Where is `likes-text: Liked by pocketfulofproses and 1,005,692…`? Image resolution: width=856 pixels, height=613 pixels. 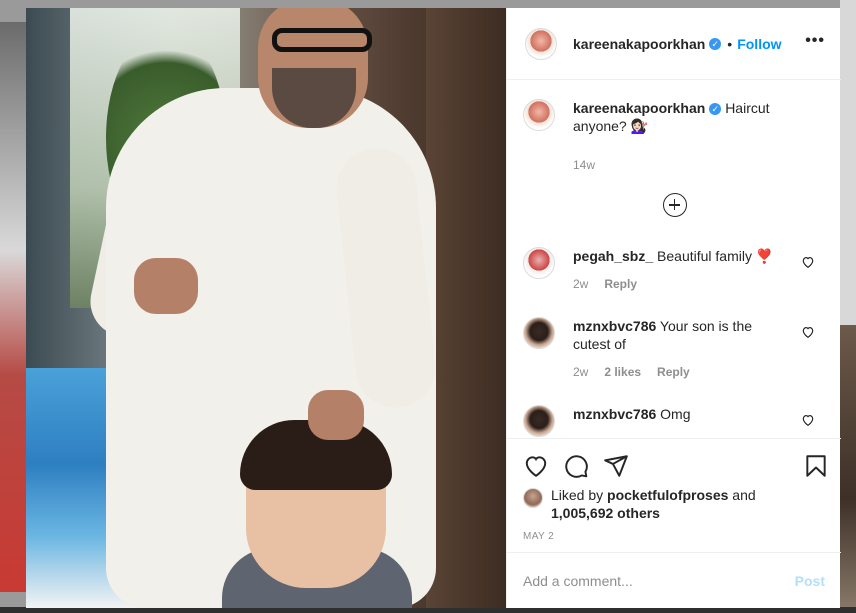
likes-text: Liked by pocketfulofproses and 1,005,692… is located at coordinates (671, 504).